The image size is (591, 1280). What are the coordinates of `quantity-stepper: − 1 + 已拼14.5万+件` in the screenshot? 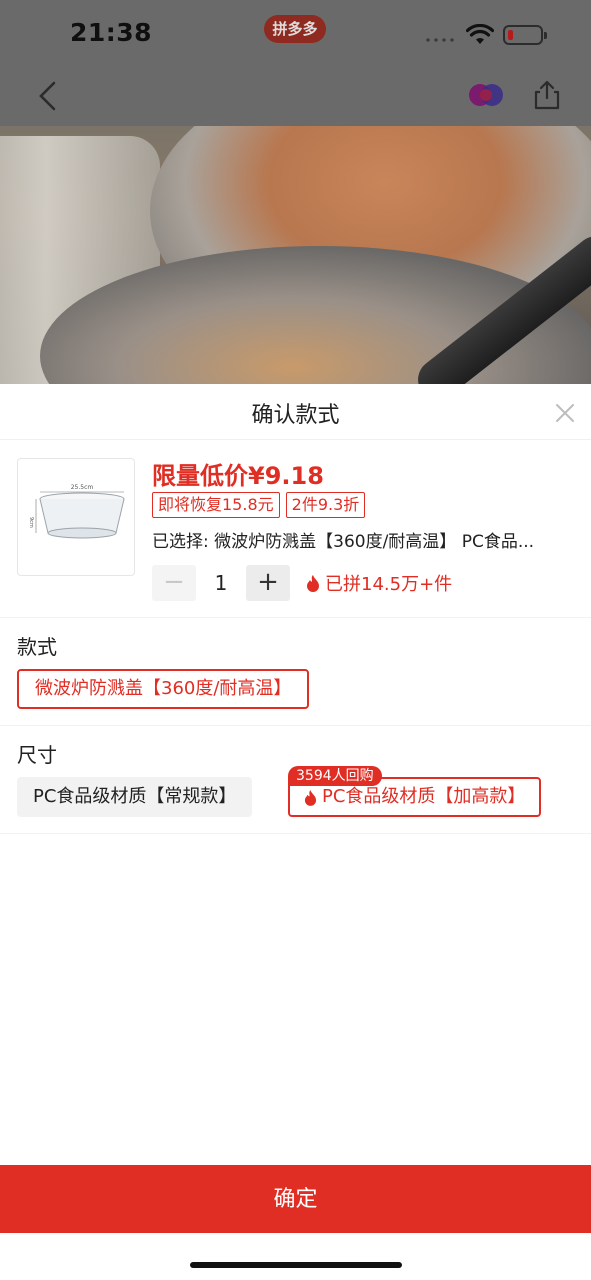 It's located at (302, 583).